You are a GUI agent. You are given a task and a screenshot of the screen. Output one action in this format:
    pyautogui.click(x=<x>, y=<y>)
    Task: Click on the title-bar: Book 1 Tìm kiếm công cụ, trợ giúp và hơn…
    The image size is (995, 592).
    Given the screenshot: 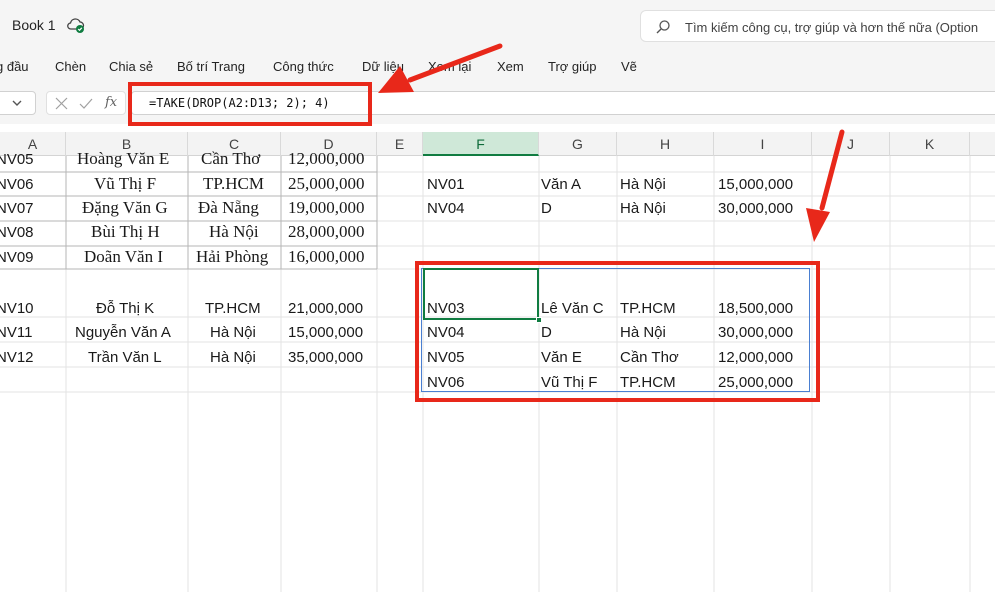 What is the action you would take?
    pyautogui.click(x=497, y=25)
    